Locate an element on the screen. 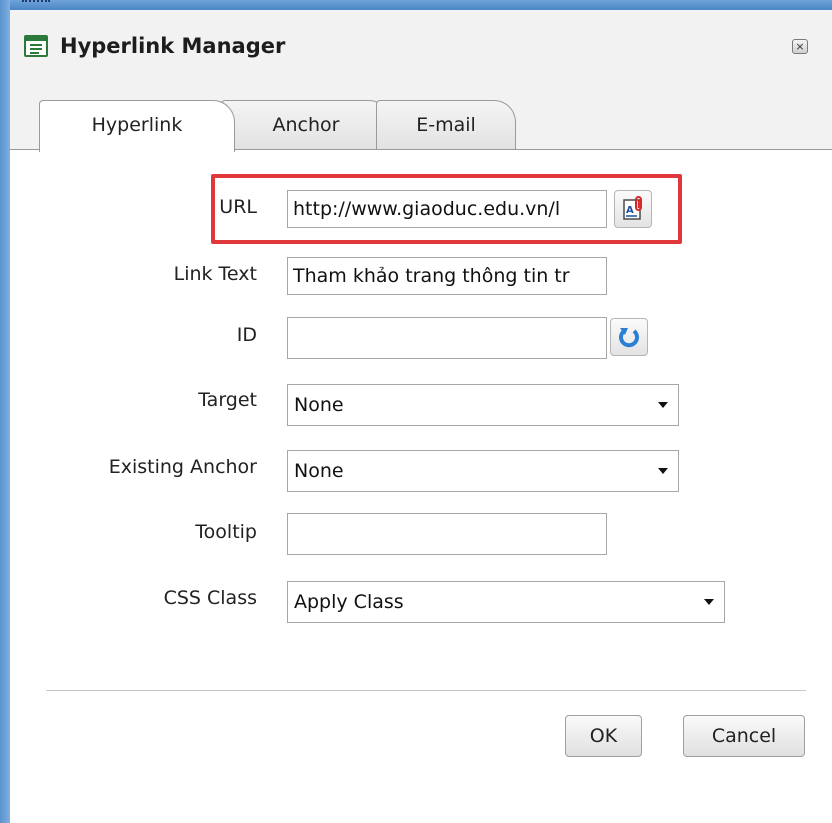 The width and height of the screenshot is (832, 823). tab-hyperlink: Hyperlink is located at coordinates (137, 126).